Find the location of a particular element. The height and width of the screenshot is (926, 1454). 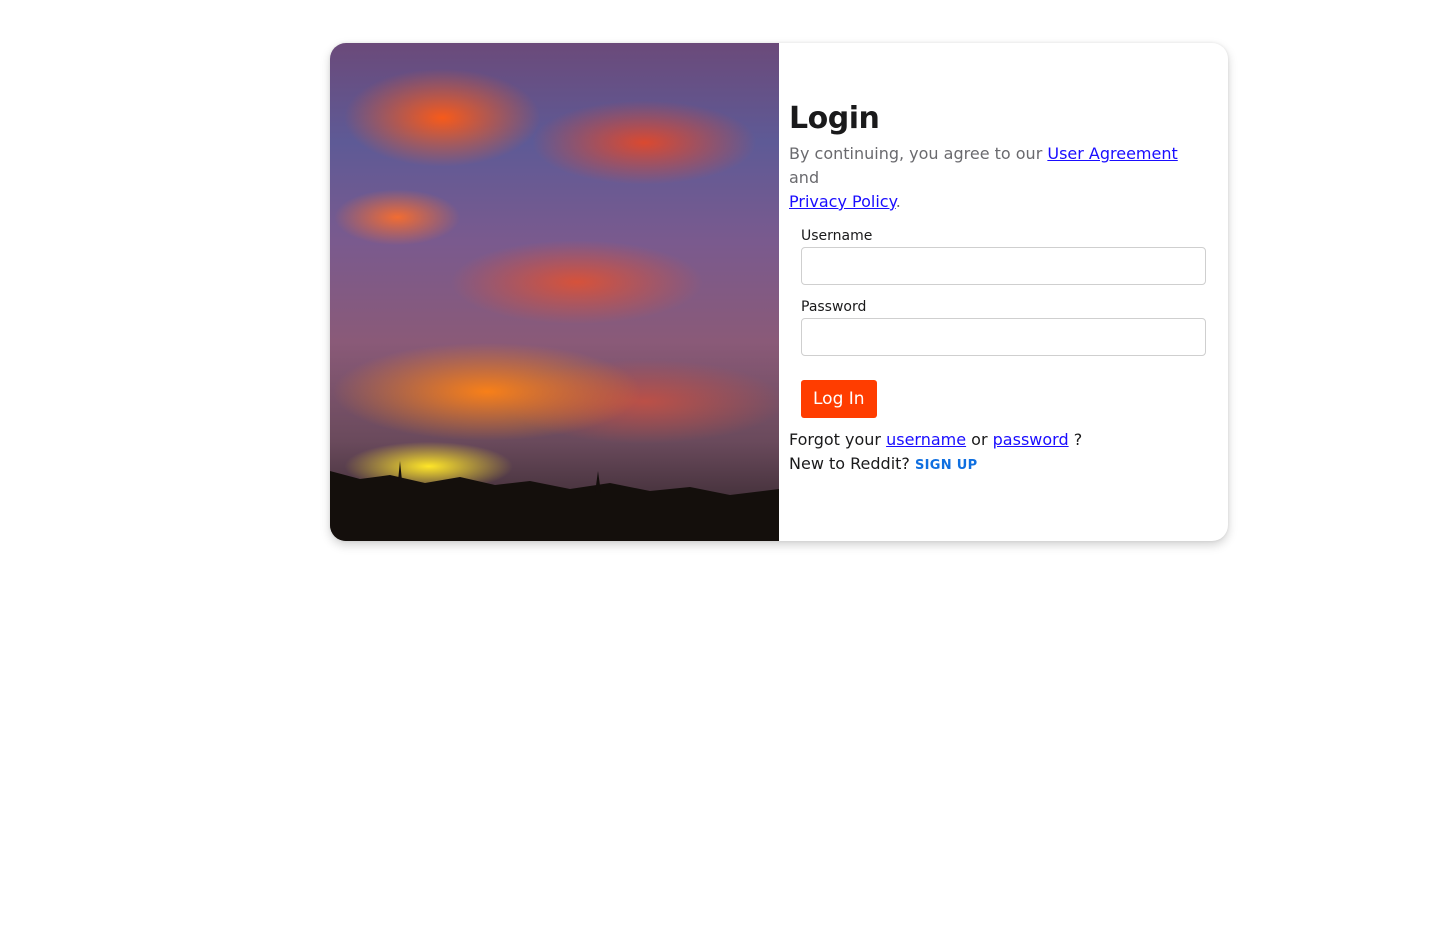

mountain-silhouette is located at coordinates (554, 501).